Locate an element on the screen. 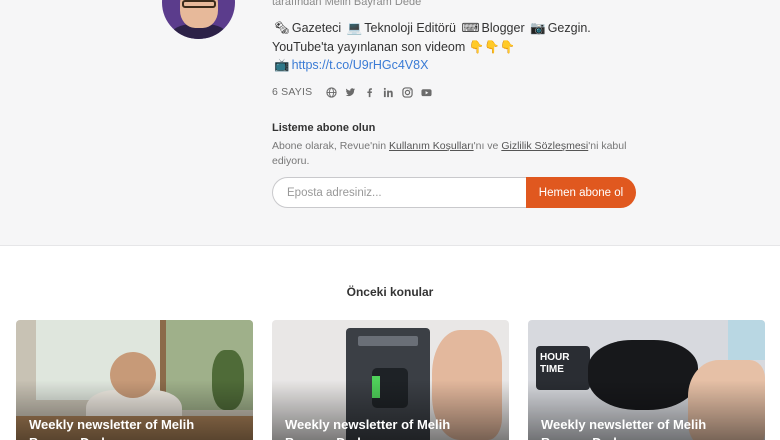  bio-item: Gezgin. is located at coordinates (569, 28).